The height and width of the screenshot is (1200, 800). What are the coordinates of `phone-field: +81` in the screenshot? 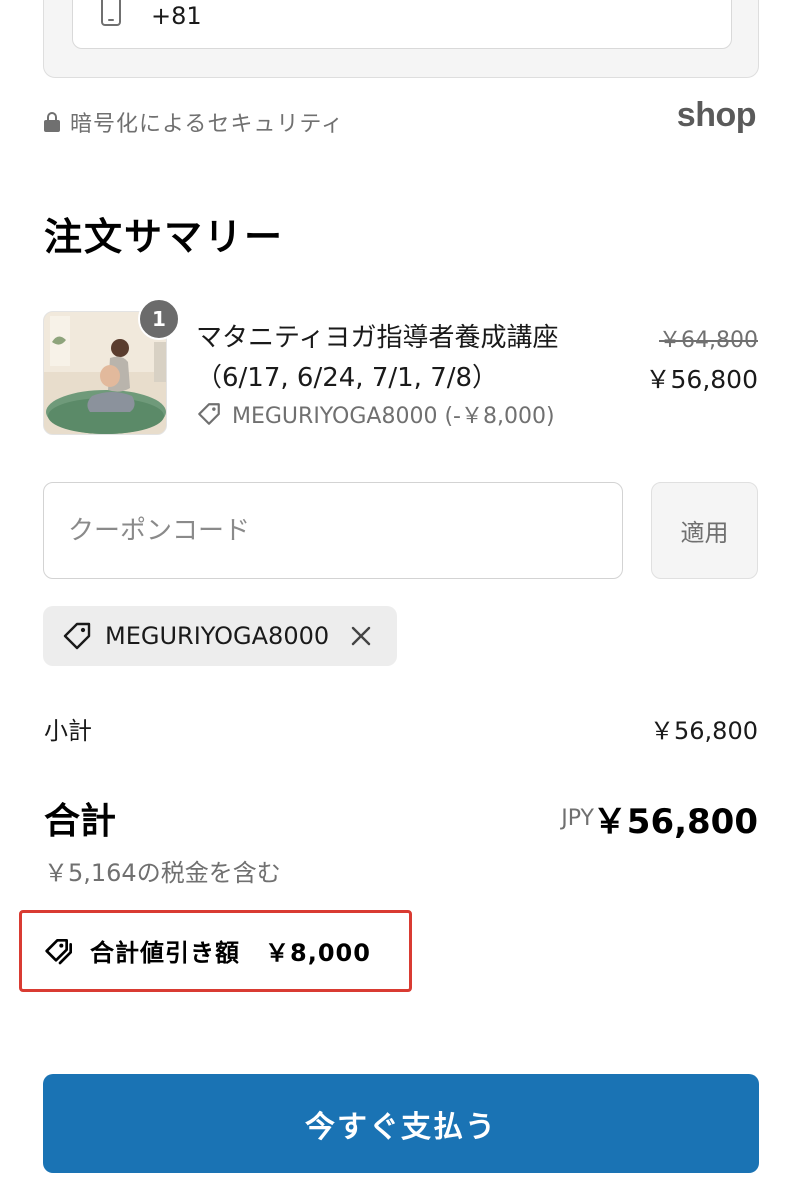 It's located at (402, 24).